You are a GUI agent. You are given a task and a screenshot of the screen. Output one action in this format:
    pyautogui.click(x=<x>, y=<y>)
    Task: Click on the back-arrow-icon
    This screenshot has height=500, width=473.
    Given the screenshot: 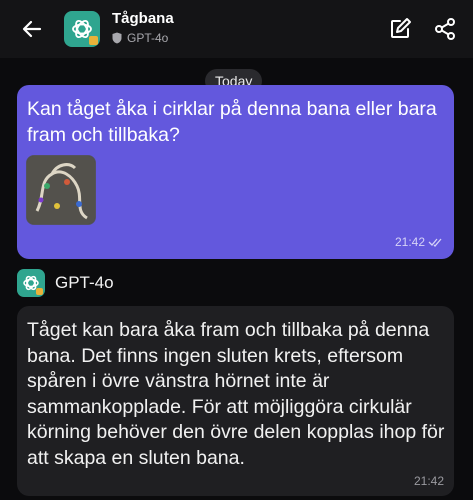 What is the action you would take?
    pyautogui.click(x=32, y=29)
    